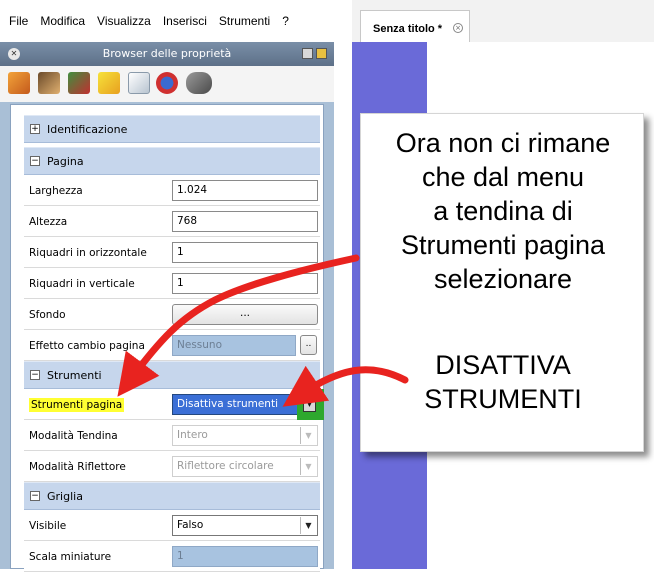  What do you see at coordinates (503, 245) in the screenshot?
I see `callout-line: Strumenti pagina` at bounding box center [503, 245].